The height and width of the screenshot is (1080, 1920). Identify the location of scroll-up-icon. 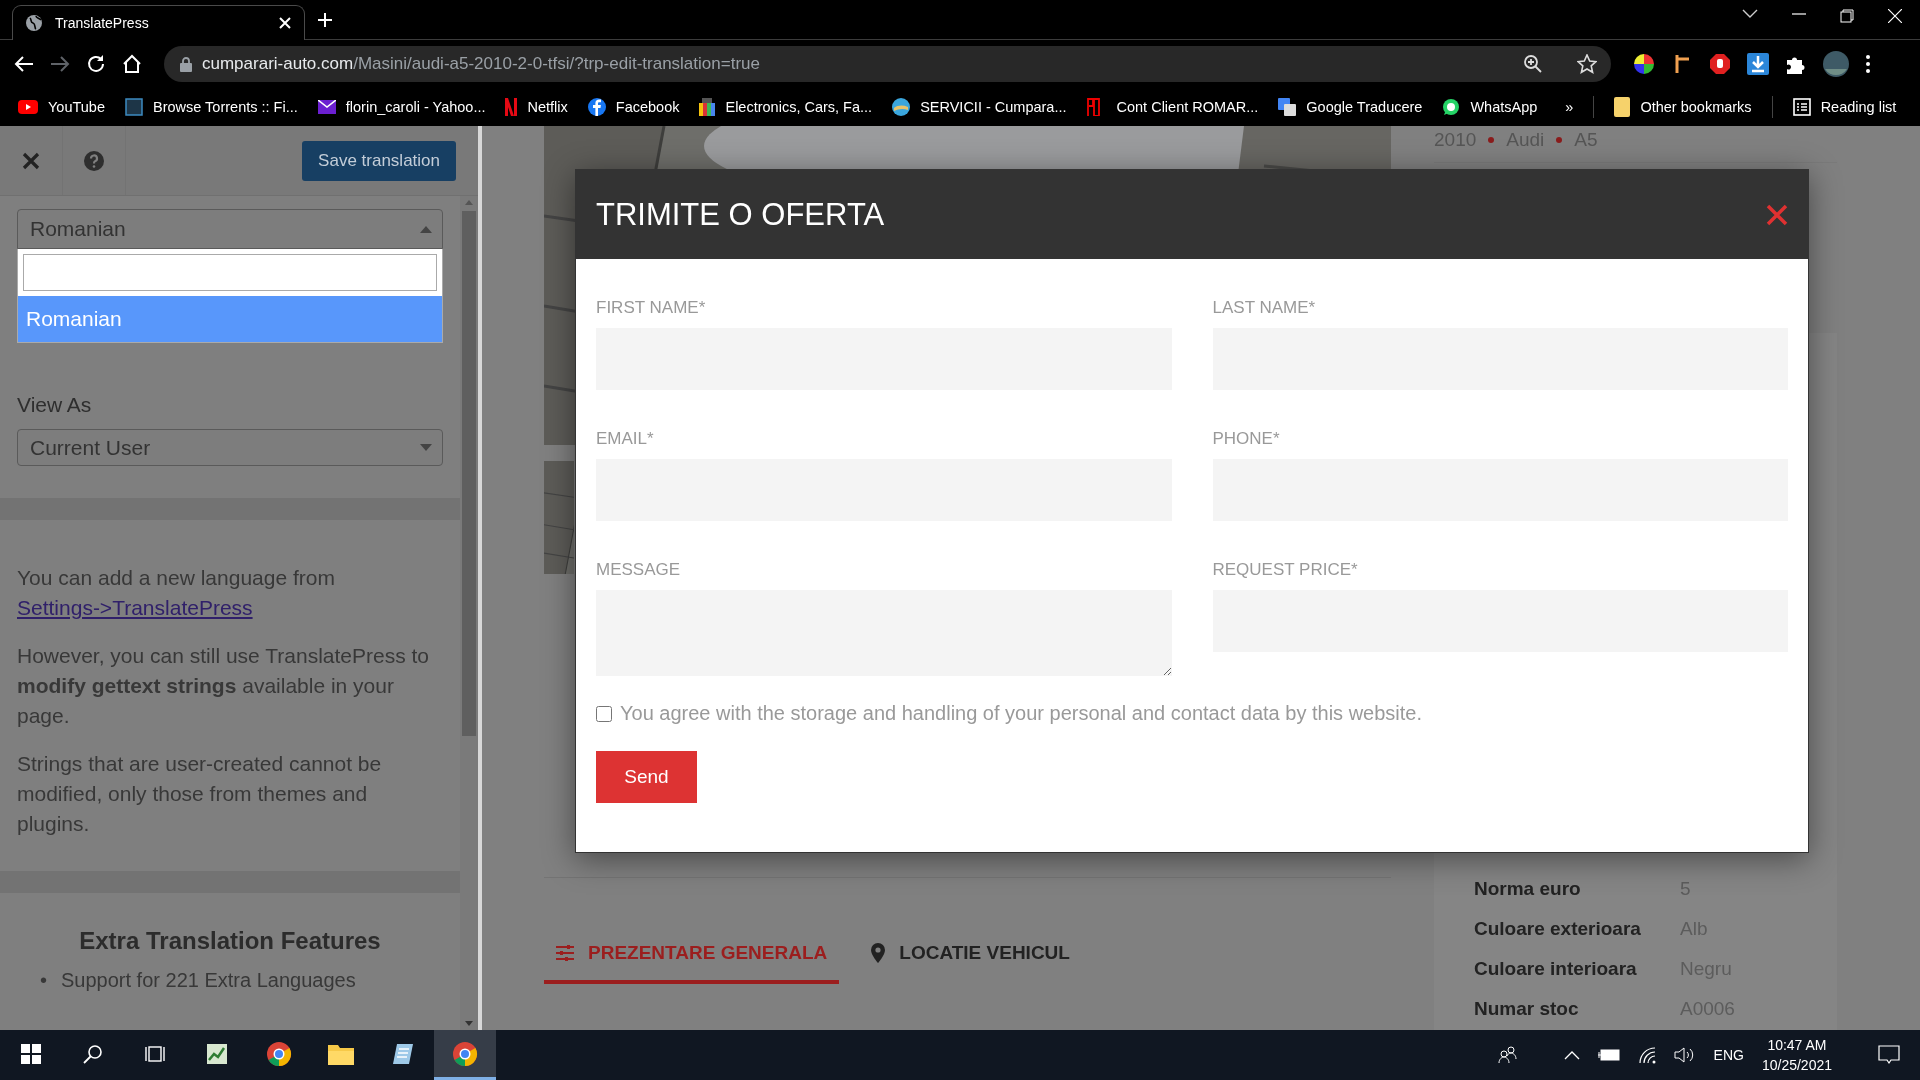
(469, 202).